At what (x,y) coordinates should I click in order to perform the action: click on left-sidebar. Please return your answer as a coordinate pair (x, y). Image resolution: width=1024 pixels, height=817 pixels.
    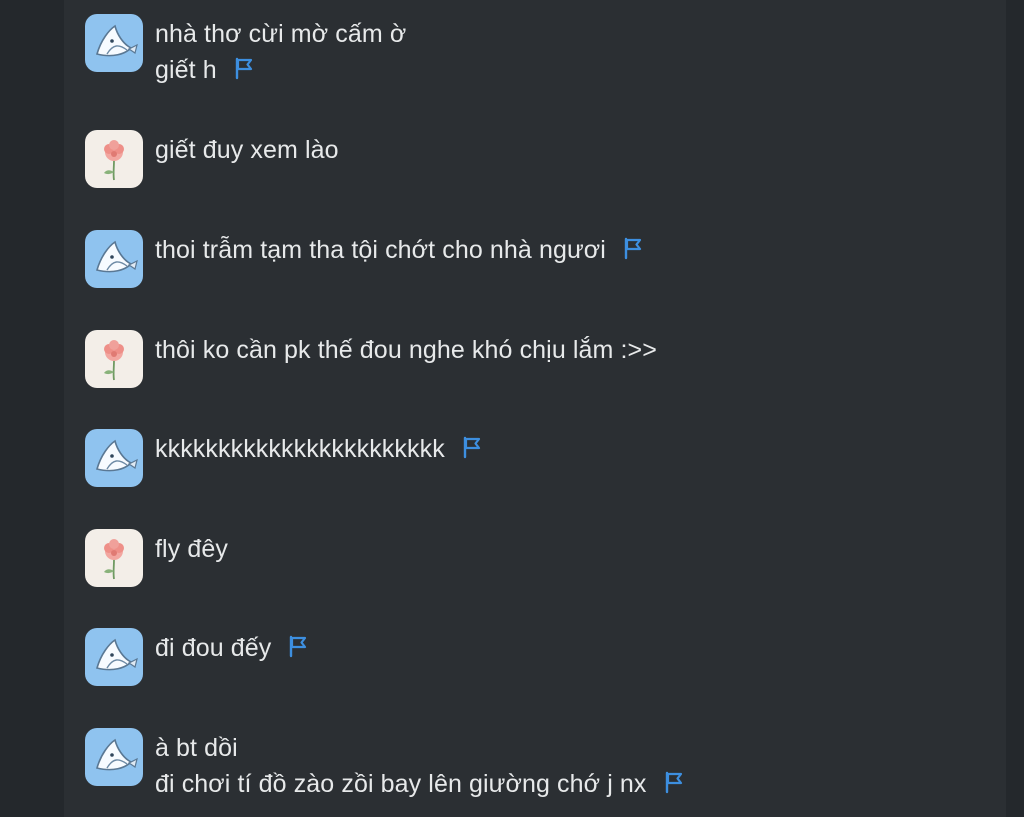
    Looking at the image, I should click on (32, 408).